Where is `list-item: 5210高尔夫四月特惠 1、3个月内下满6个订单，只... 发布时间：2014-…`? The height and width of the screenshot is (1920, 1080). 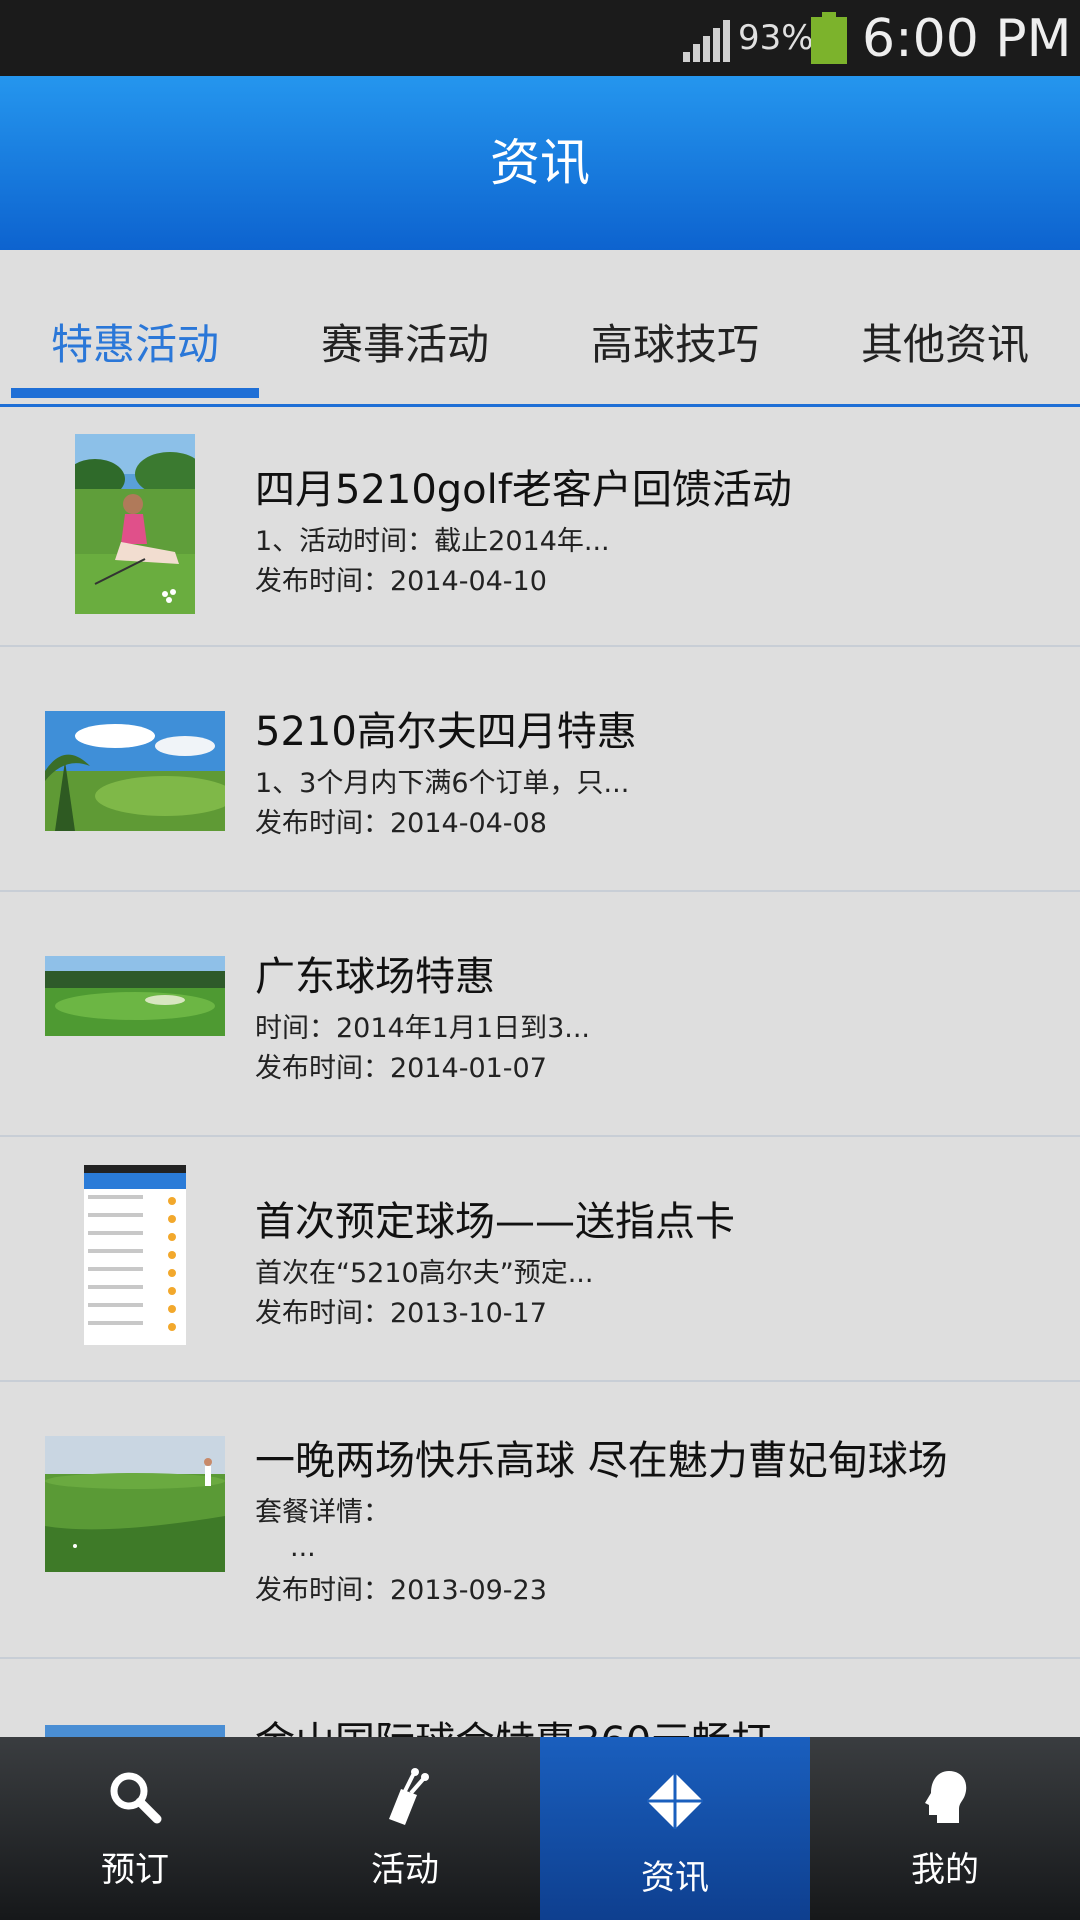 list-item: 5210高尔夫四月特惠 1、3个月内下满6个订单，只... 发布时间：2014-… is located at coordinates (540, 769).